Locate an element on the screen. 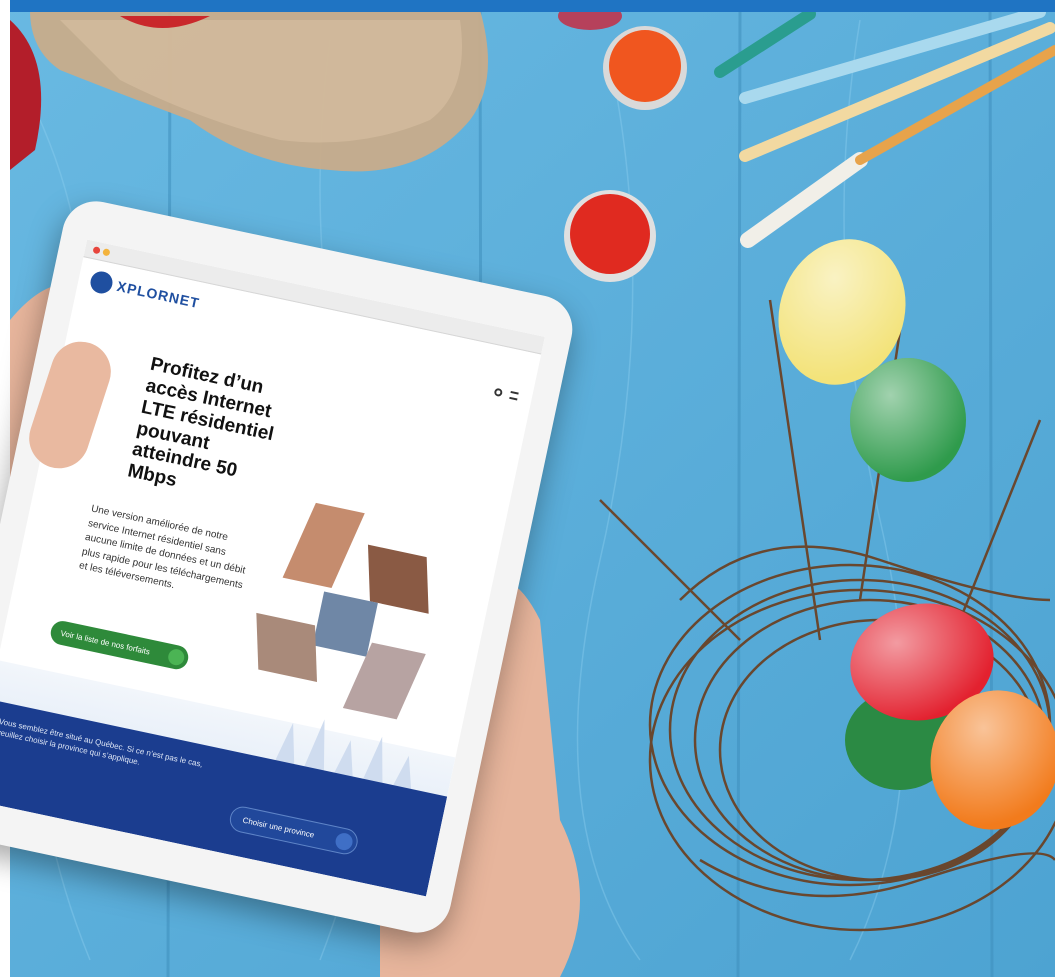 This screenshot has height=977, width=1055. top-color-bar is located at coordinates (527, 6).